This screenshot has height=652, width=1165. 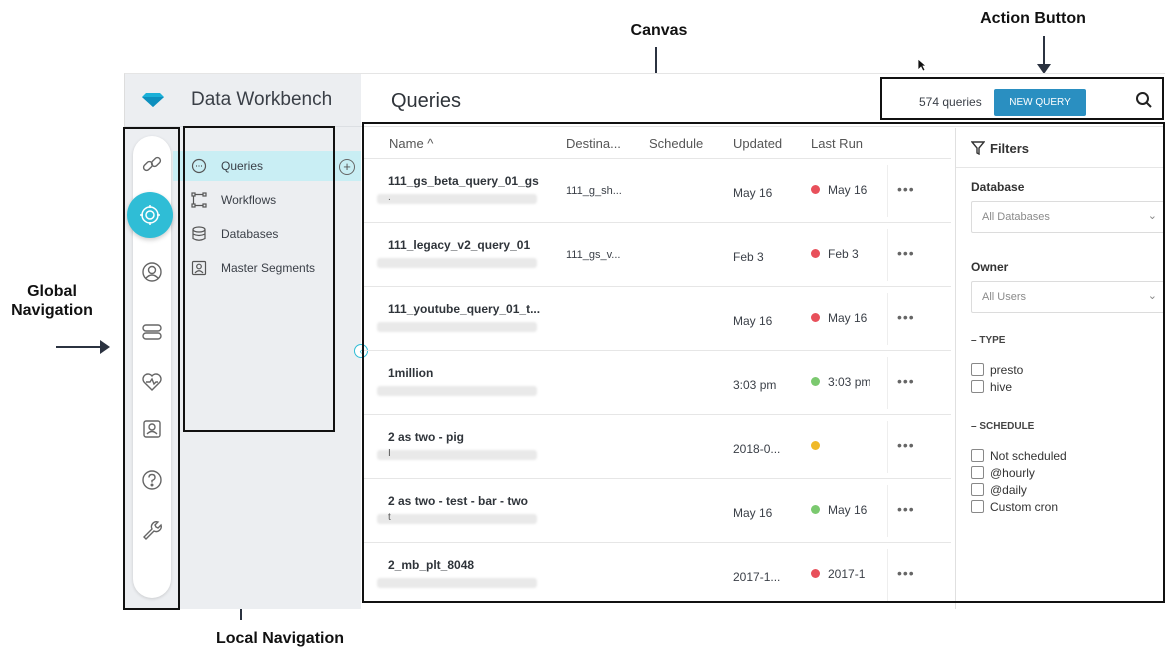 What do you see at coordinates (52, 310) in the screenshot?
I see `global-nav-annot-line2: Navigation` at bounding box center [52, 310].